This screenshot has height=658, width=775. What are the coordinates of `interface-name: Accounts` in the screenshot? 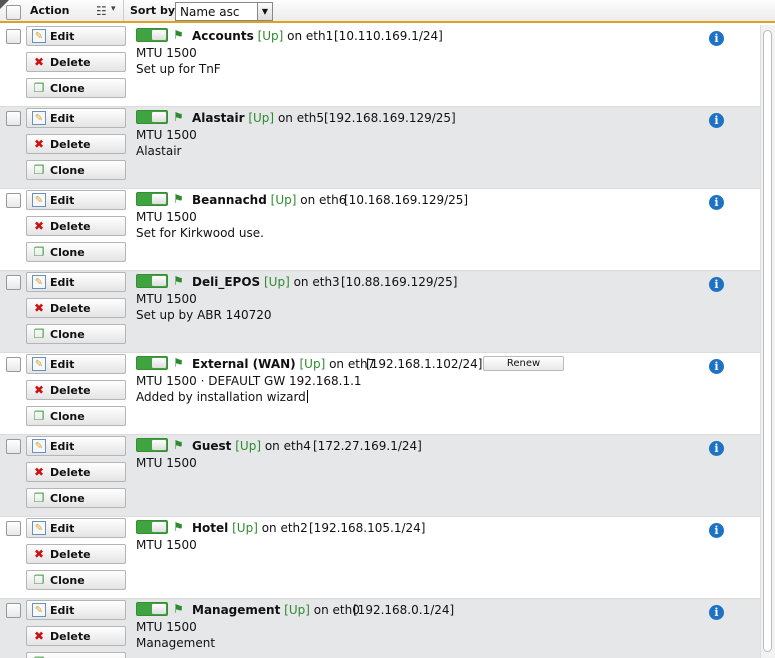 It's located at (223, 36).